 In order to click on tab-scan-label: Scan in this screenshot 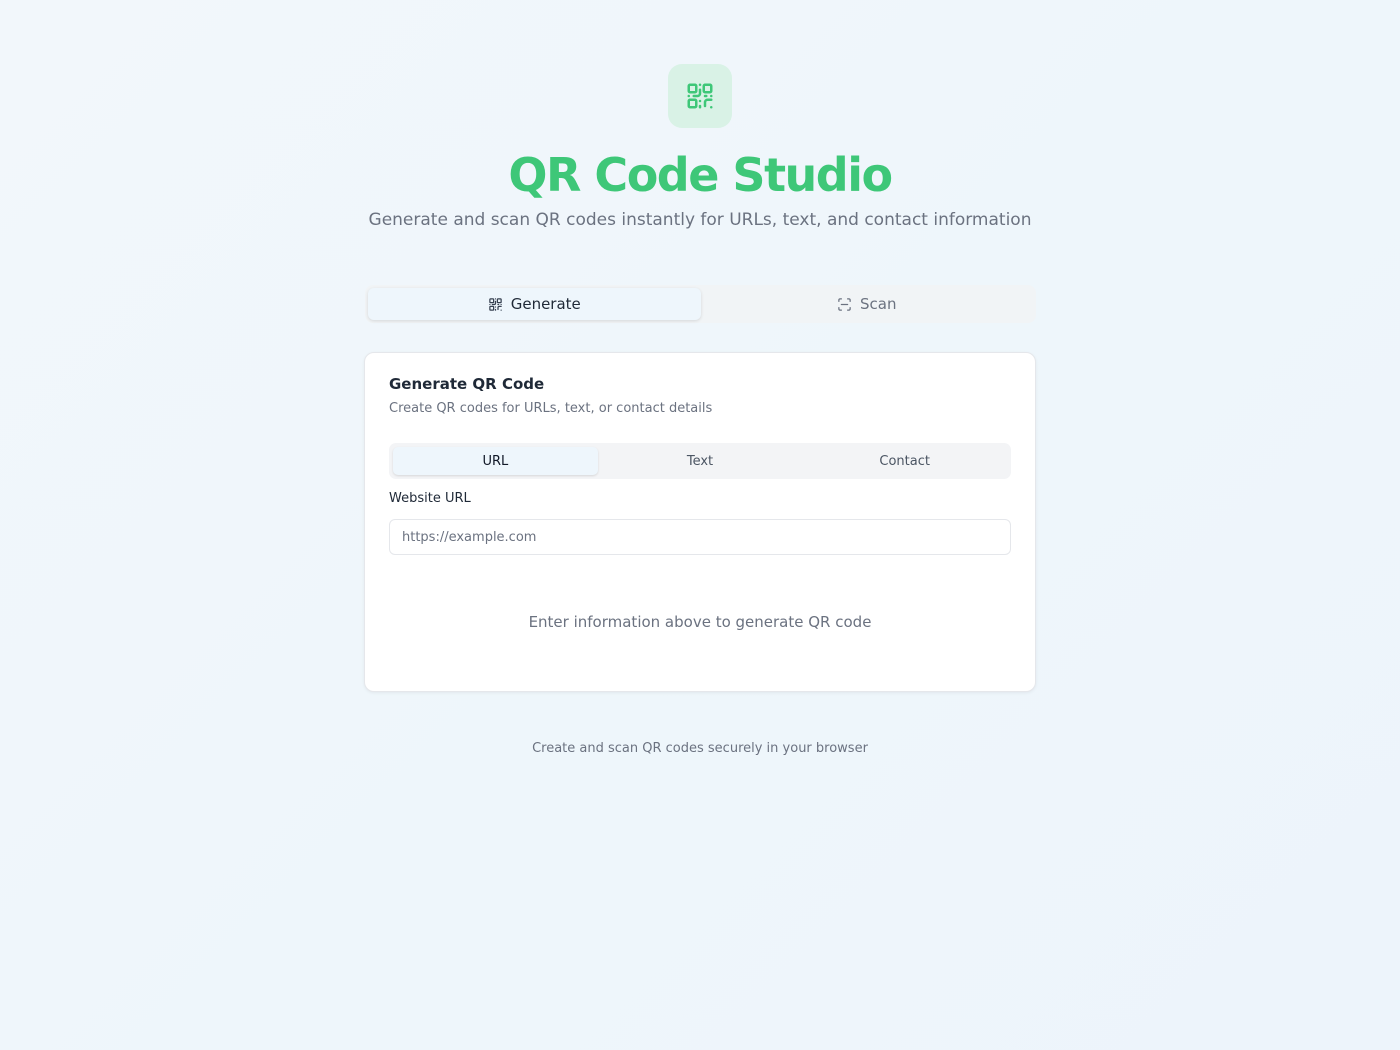, I will do `click(878, 304)`.